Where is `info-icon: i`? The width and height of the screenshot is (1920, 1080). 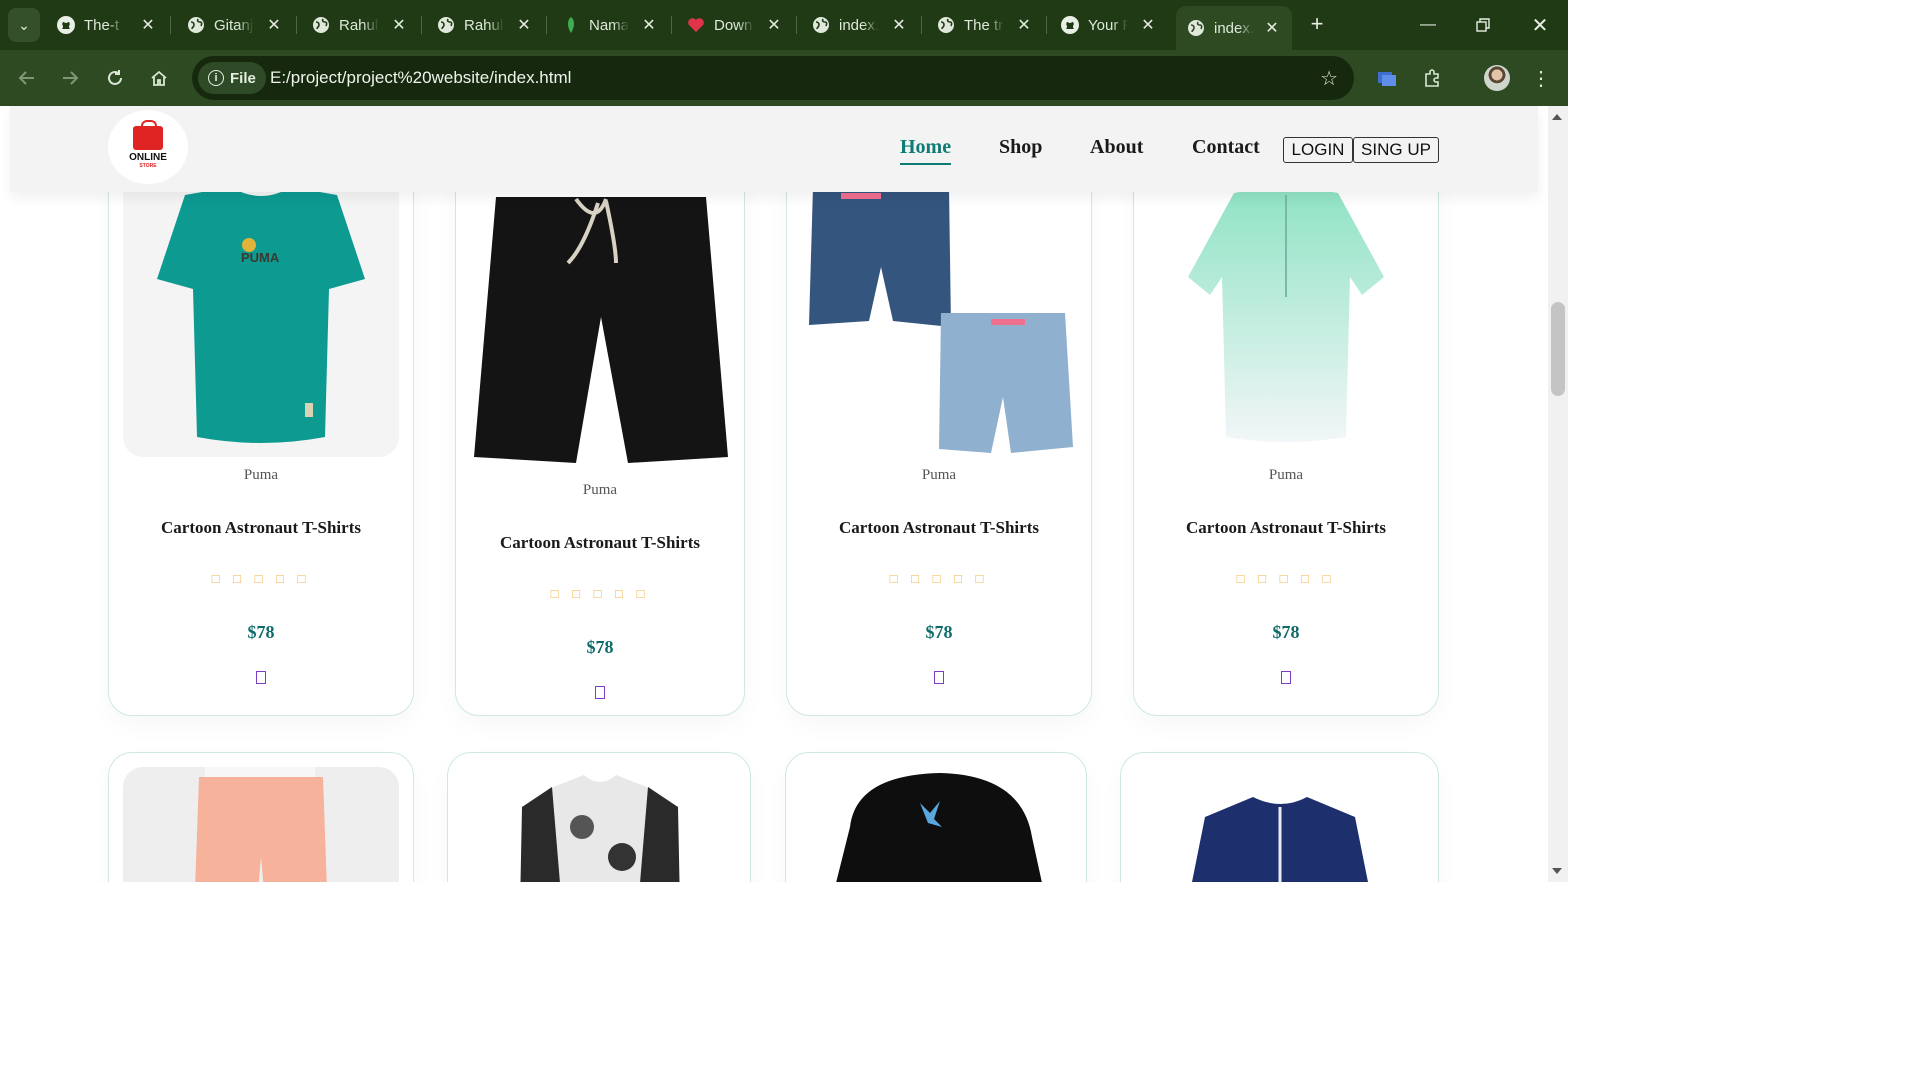
info-icon: i is located at coordinates (216, 78).